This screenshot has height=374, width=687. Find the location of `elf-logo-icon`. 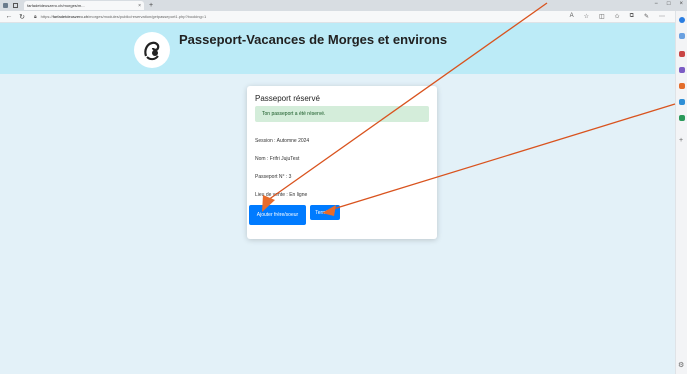

elf-logo-icon is located at coordinates (152, 51).